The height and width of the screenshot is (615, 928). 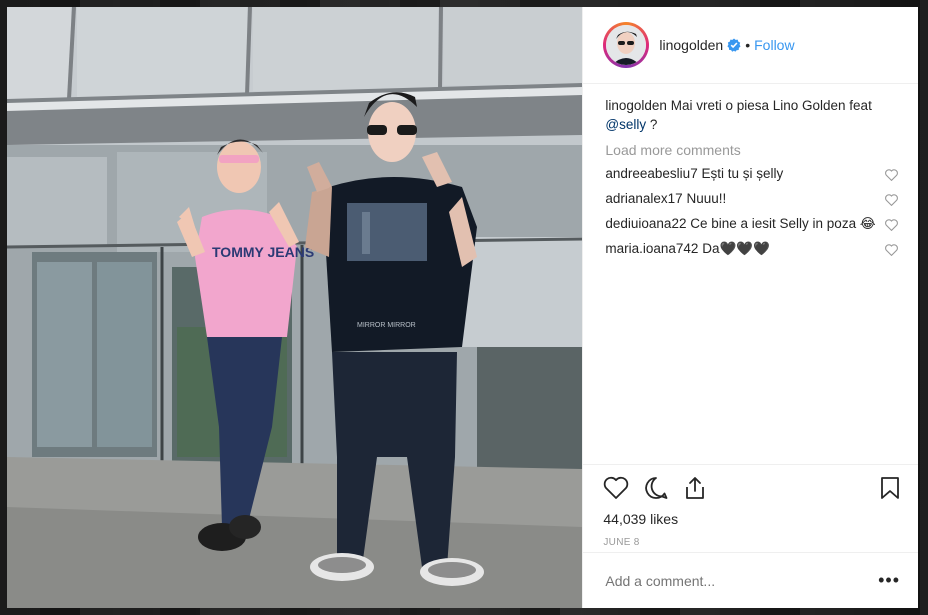 What do you see at coordinates (625, 124) in the screenshot?
I see `caption-mention: @selly` at bounding box center [625, 124].